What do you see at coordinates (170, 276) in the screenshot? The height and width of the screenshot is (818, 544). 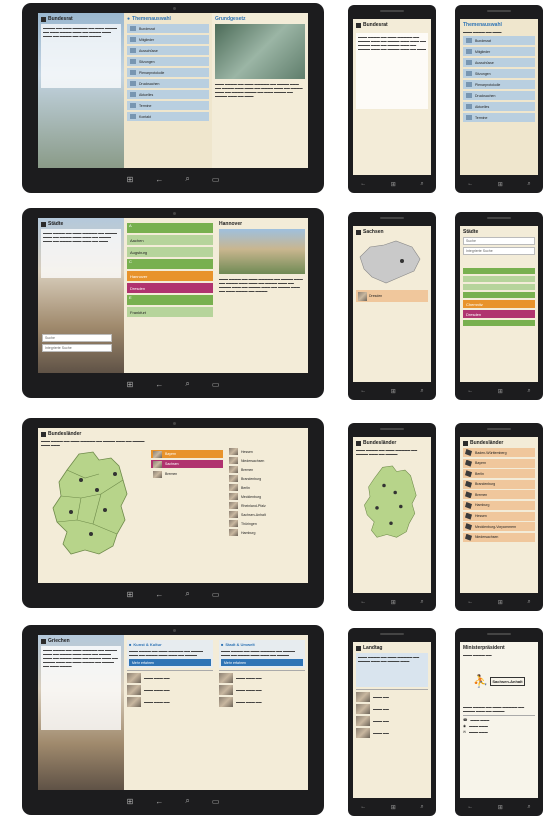 I see `city-item-highlight: Hannover` at bounding box center [170, 276].